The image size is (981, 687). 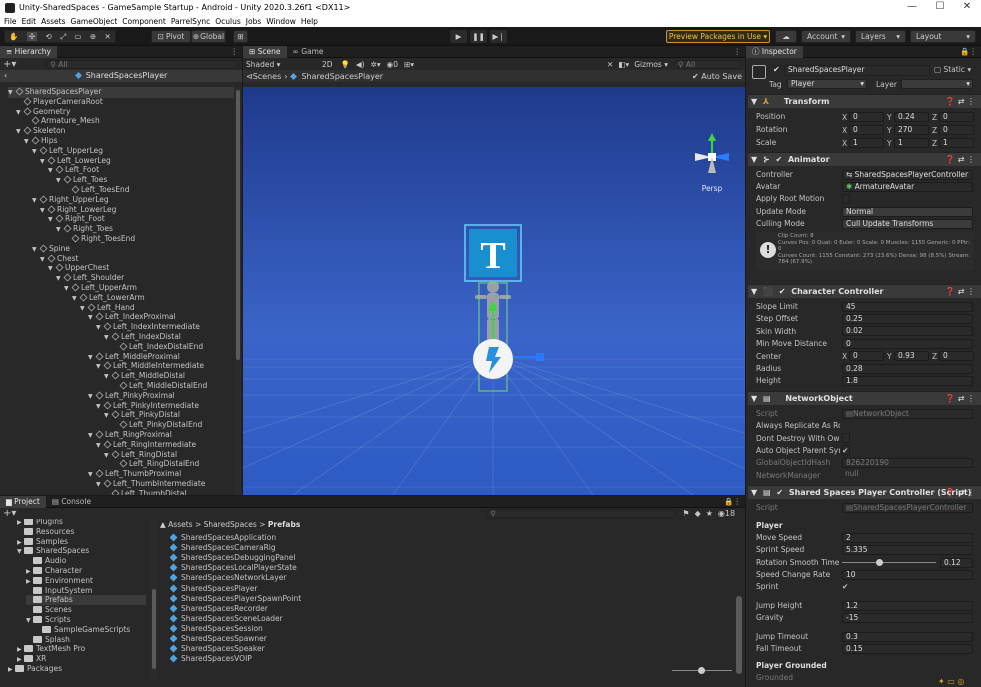 What do you see at coordinates (13, 36) in the screenshot?
I see `hand-tool-icon: ✋` at bounding box center [13, 36].